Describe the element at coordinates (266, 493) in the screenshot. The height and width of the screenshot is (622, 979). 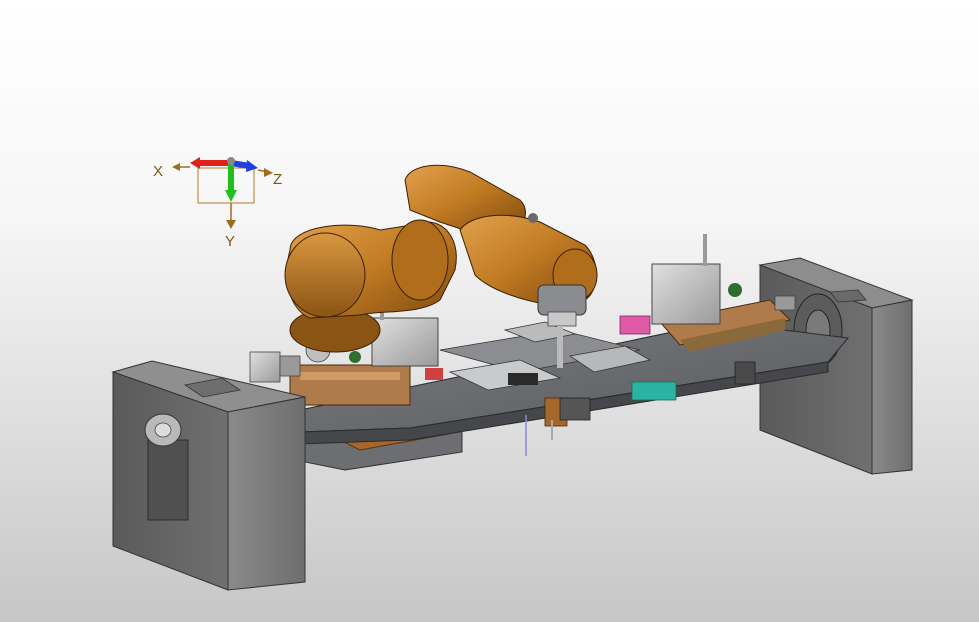
I see `left-pedestal-front` at that location.